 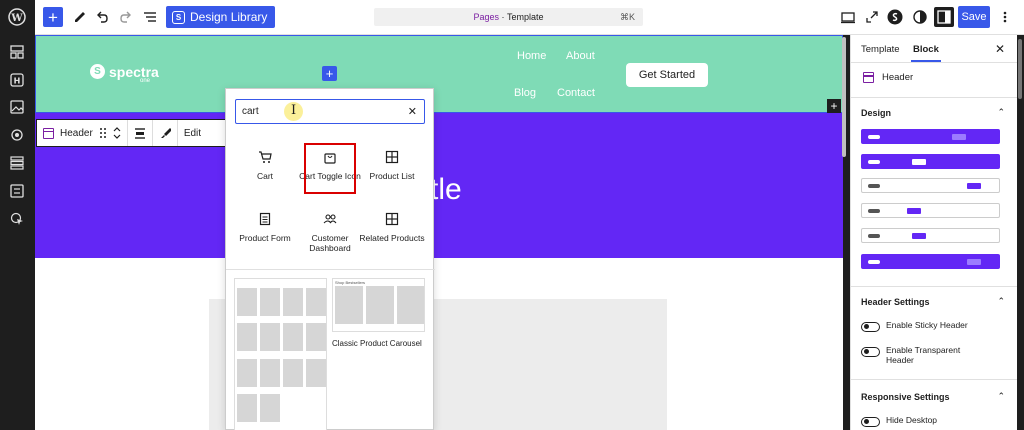 I want to click on text-cursor-icon: I, so click(x=294, y=110).